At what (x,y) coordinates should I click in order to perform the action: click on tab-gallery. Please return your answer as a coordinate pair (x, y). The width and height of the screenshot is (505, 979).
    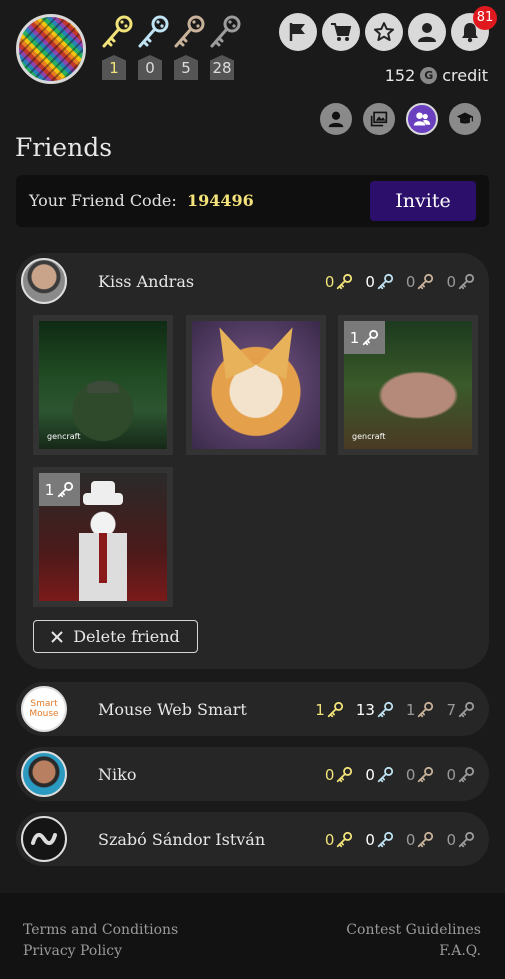
    Looking at the image, I should click on (379, 119).